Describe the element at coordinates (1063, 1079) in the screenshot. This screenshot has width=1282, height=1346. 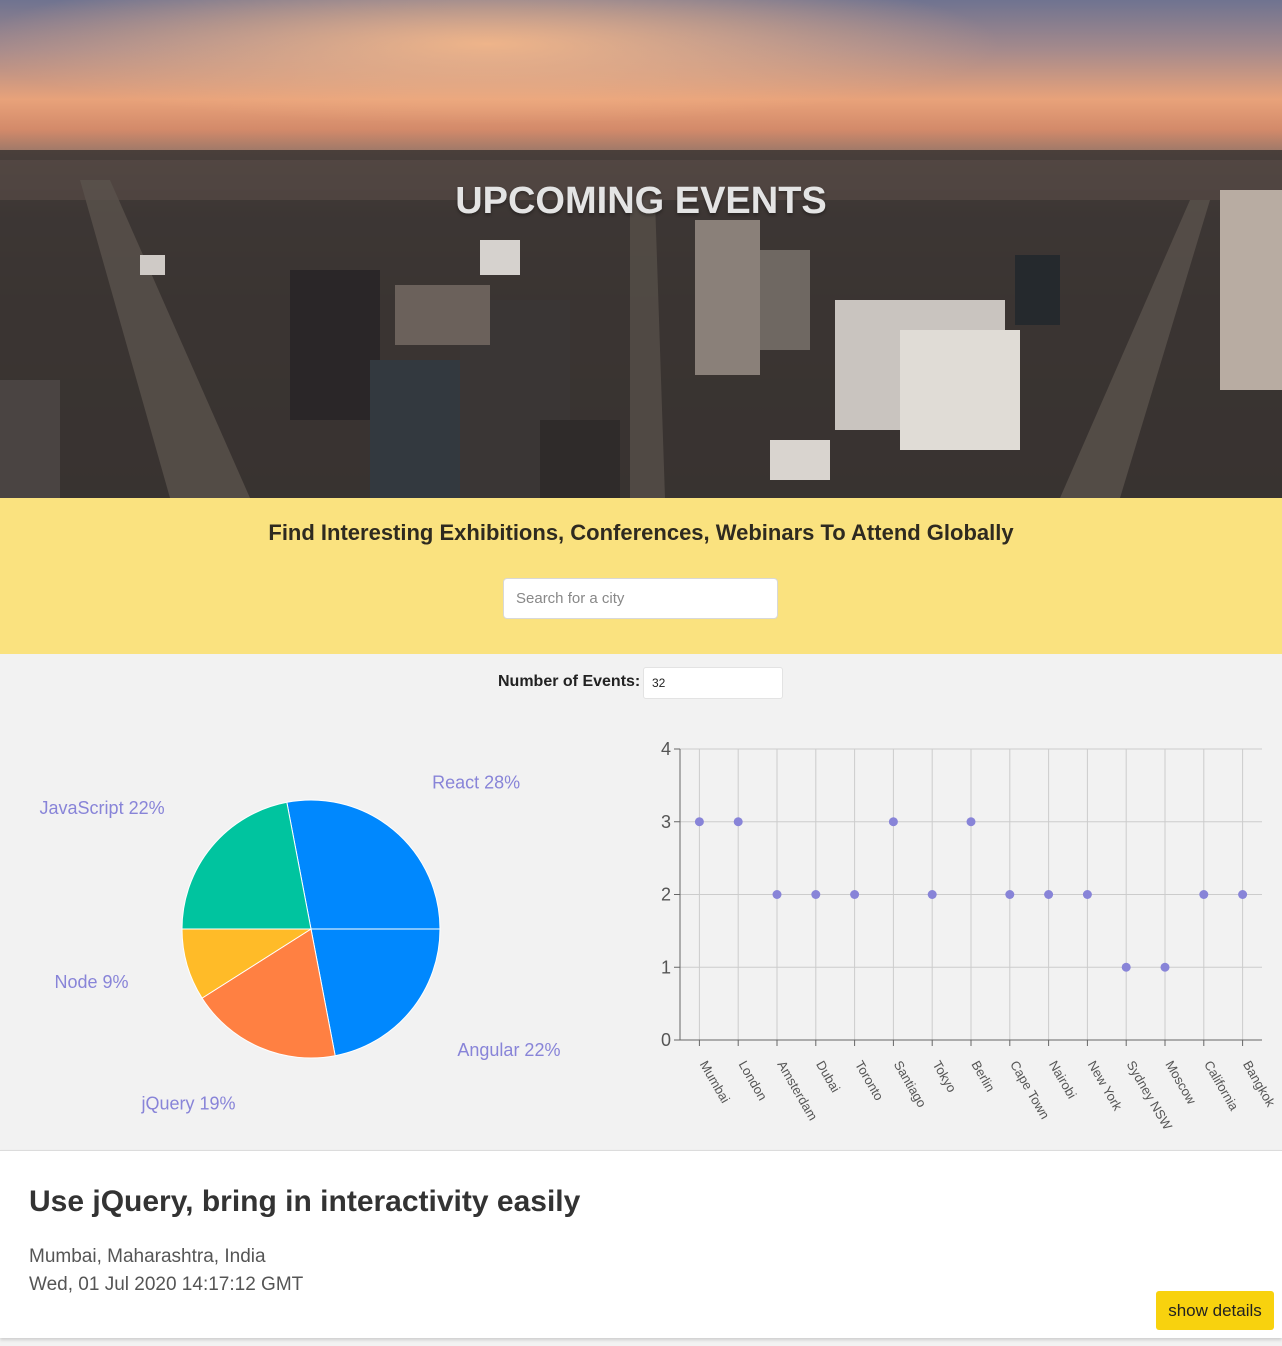
I see `tick-label-x: Nairobi` at that location.